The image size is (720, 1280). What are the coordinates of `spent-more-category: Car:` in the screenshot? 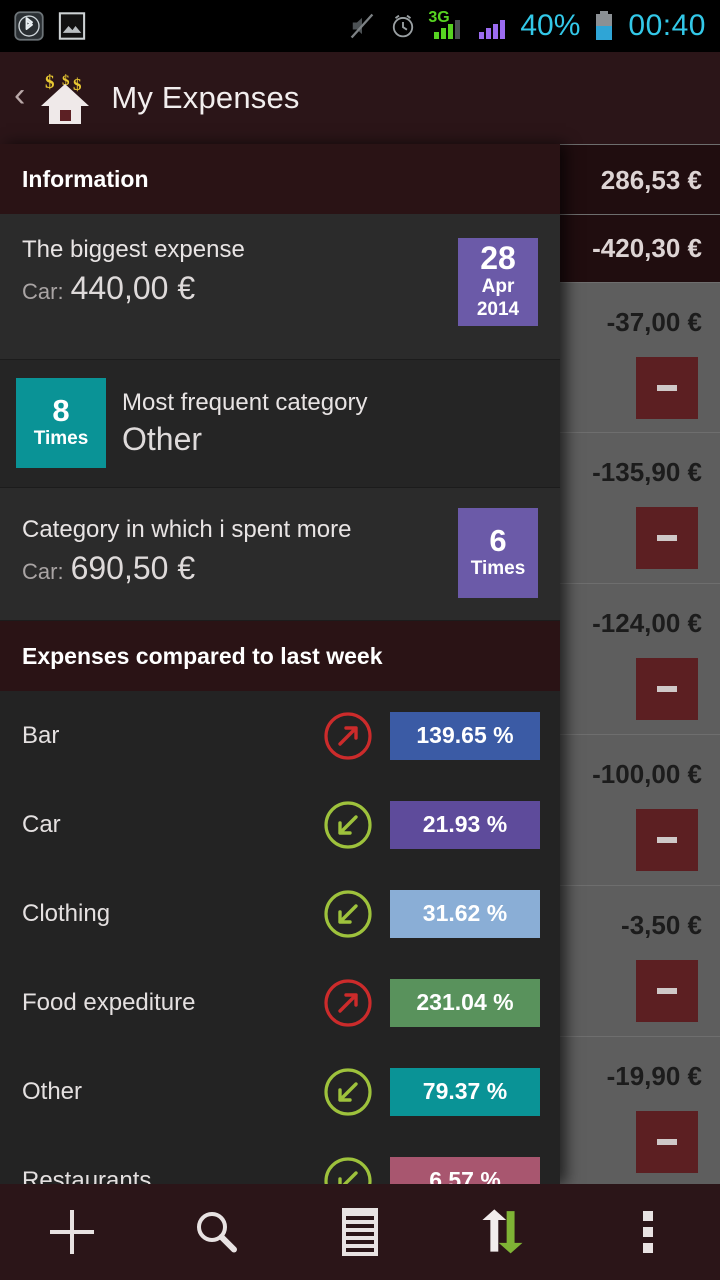 It's located at (43, 571).